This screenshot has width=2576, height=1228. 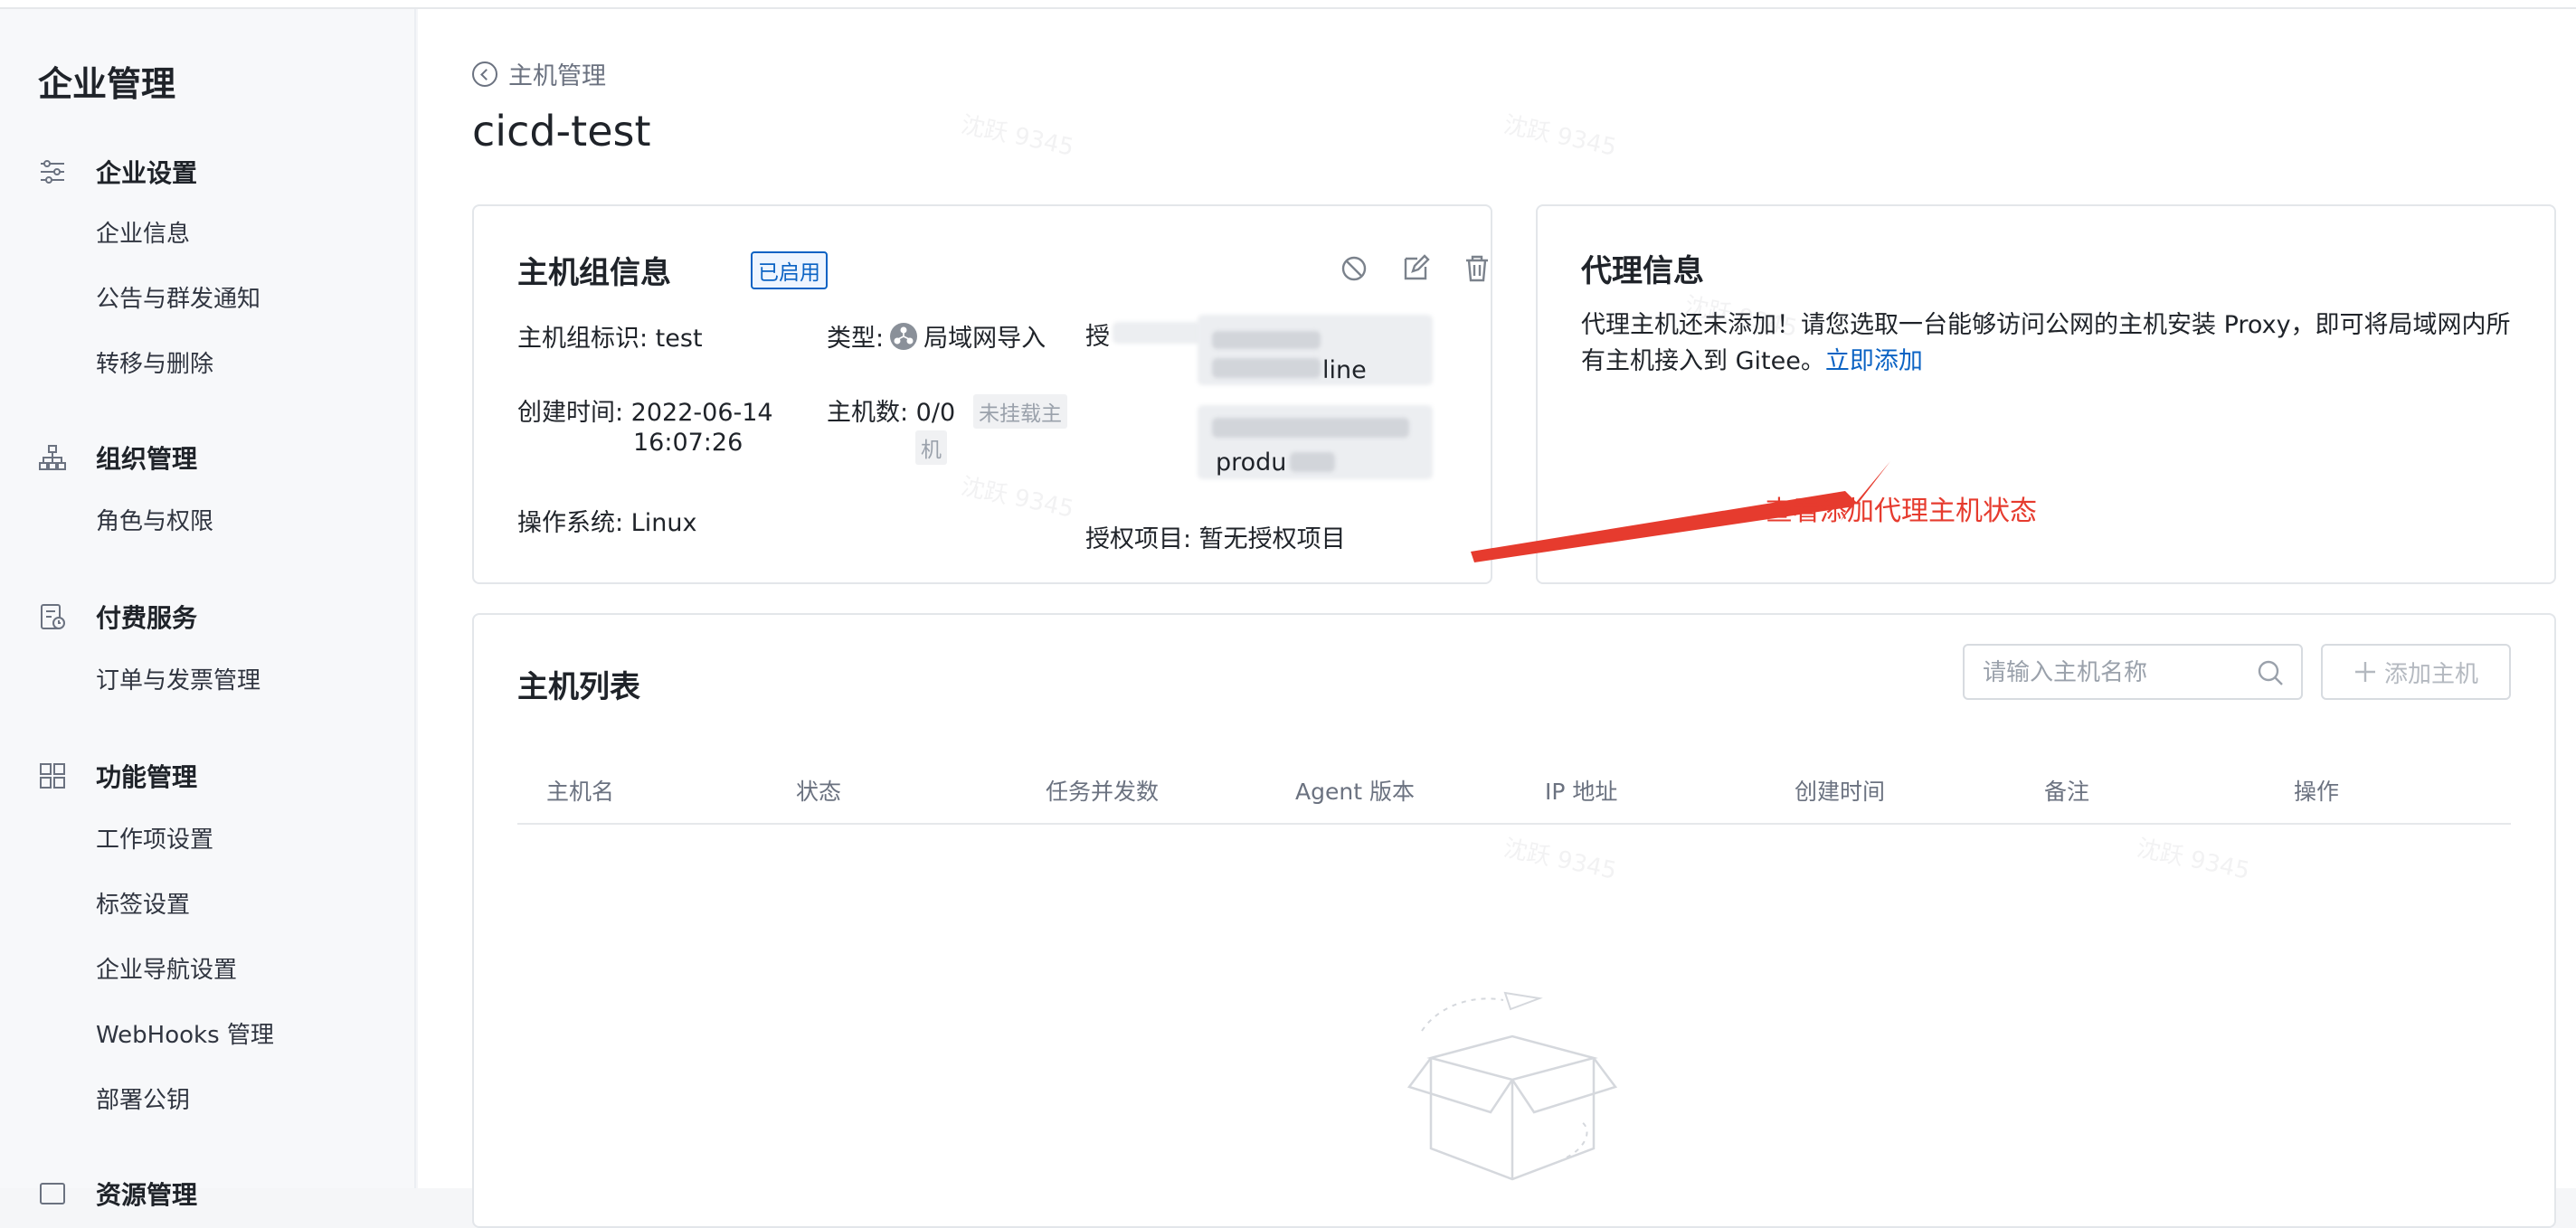 I want to click on column-header-ip-address: IP 地址, so click(x=1582, y=792).